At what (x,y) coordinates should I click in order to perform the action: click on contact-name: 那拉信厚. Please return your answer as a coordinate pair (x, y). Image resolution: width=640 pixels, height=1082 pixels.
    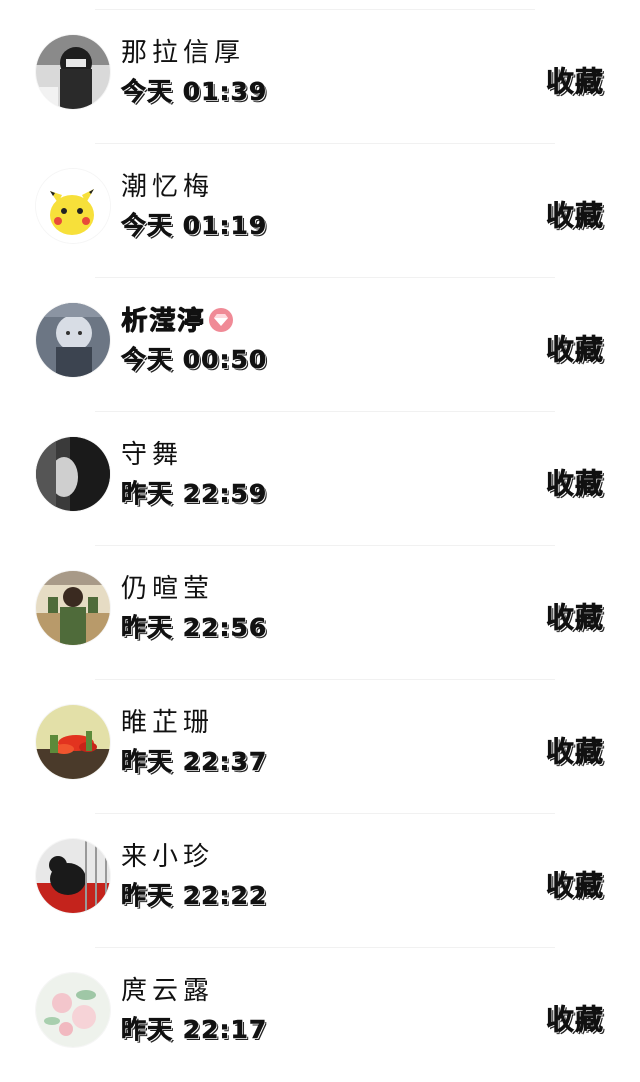
    Looking at the image, I should click on (183, 53).